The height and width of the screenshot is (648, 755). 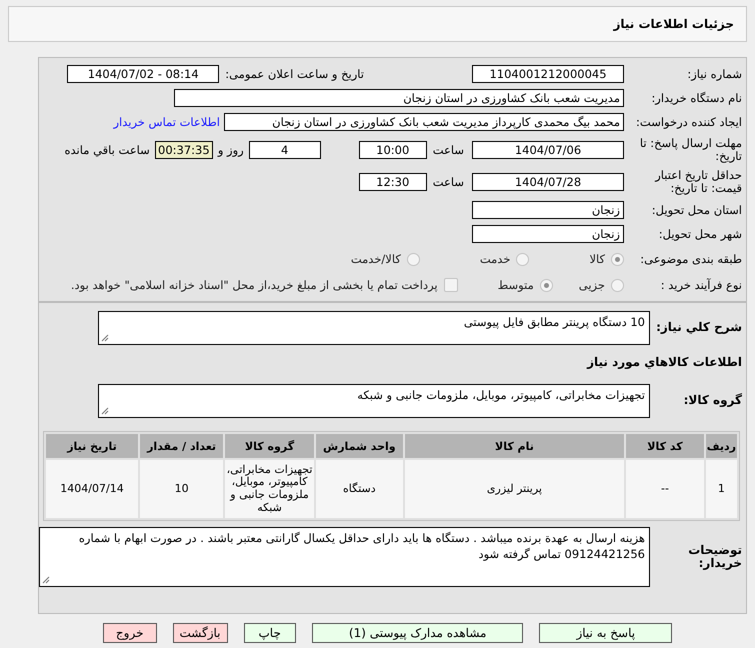 I want to click on table-cell: 10, so click(x=182, y=489).